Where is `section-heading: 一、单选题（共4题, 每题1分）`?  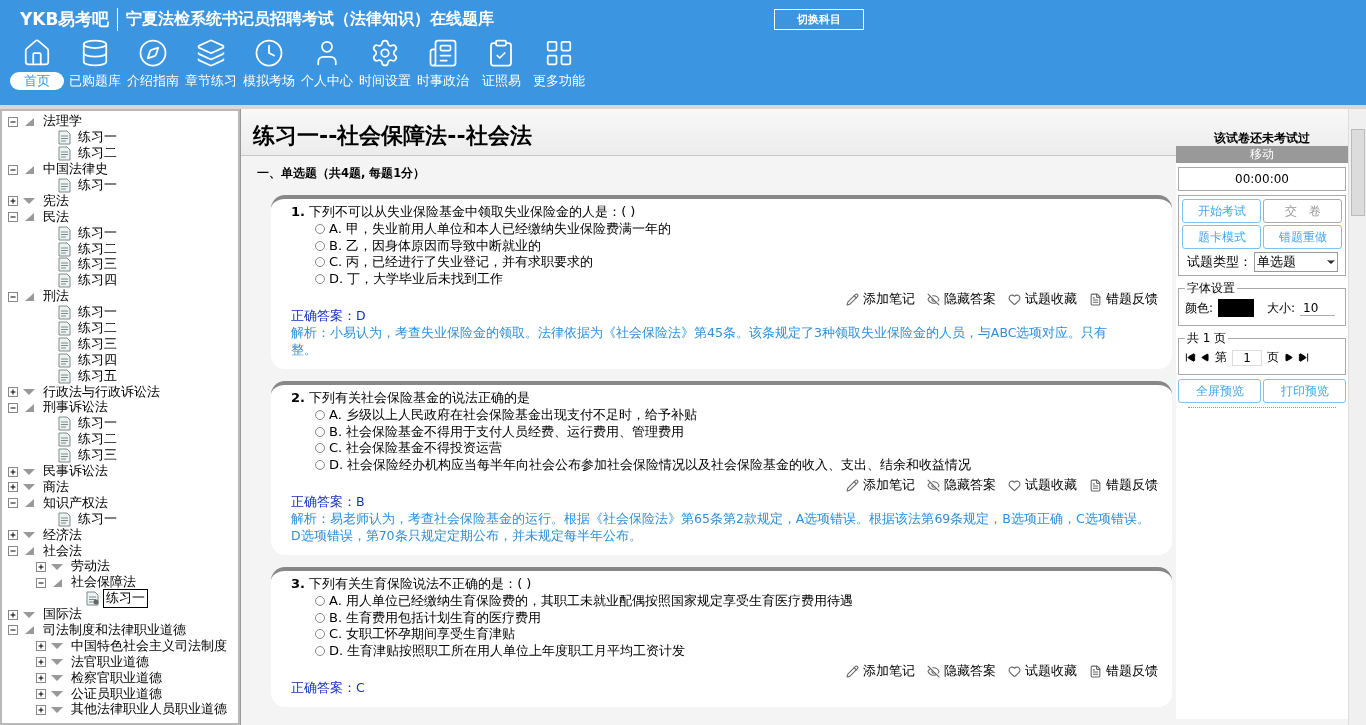 section-heading: 一、单选题（共4题, 每题1分） is located at coordinates (341, 173).